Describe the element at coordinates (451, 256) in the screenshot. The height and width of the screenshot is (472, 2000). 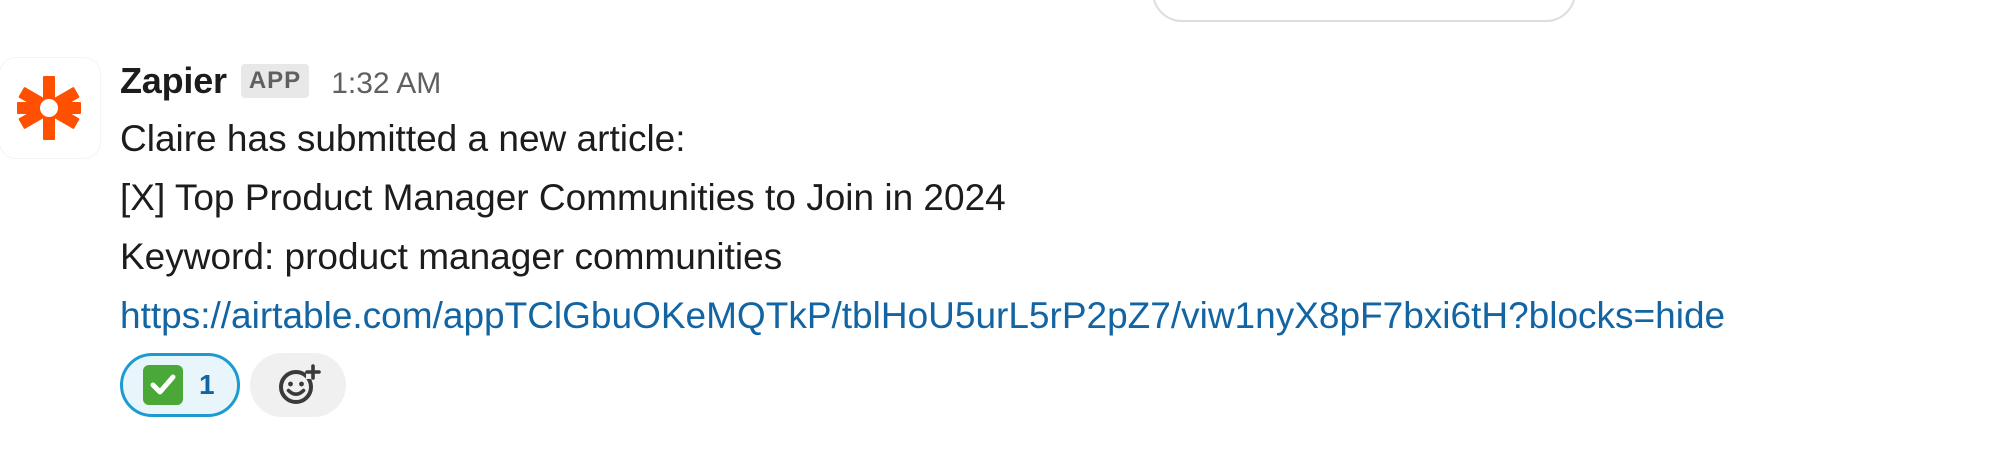
I see `message-line: Keyword: product manager communities` at that location.